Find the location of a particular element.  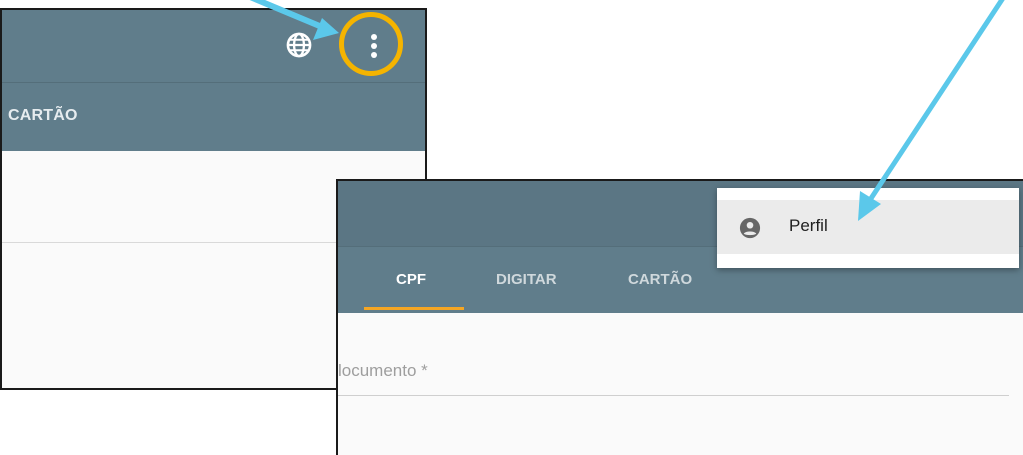

document-field-underline is located at coordinates (673, 395).